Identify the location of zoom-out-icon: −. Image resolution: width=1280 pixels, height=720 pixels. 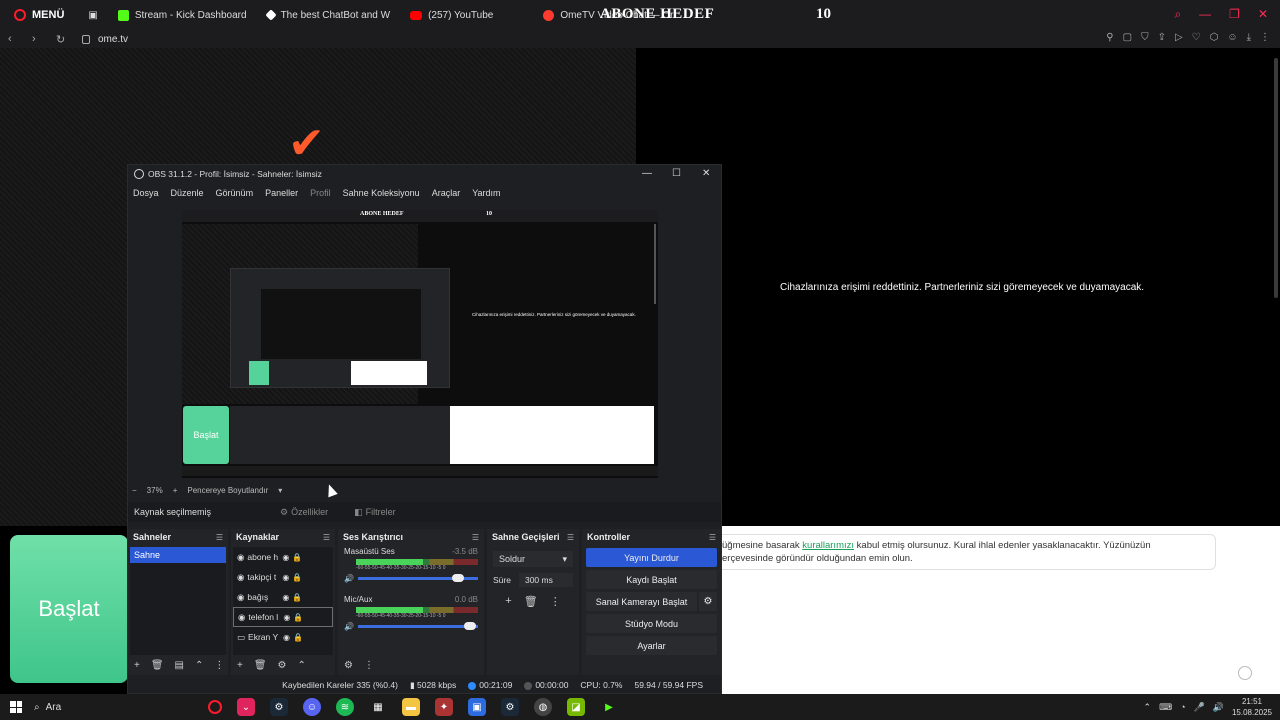
(134, 490).